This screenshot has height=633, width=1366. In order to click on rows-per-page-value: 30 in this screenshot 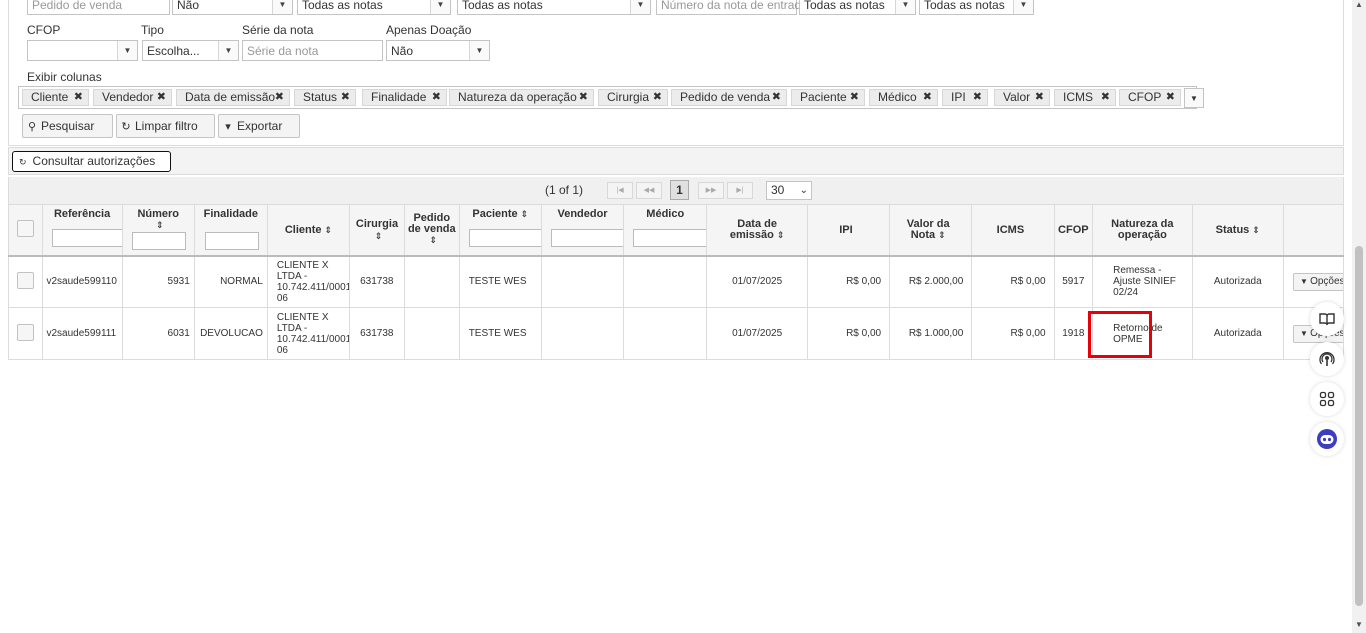, I will do `click(778, 190)`.